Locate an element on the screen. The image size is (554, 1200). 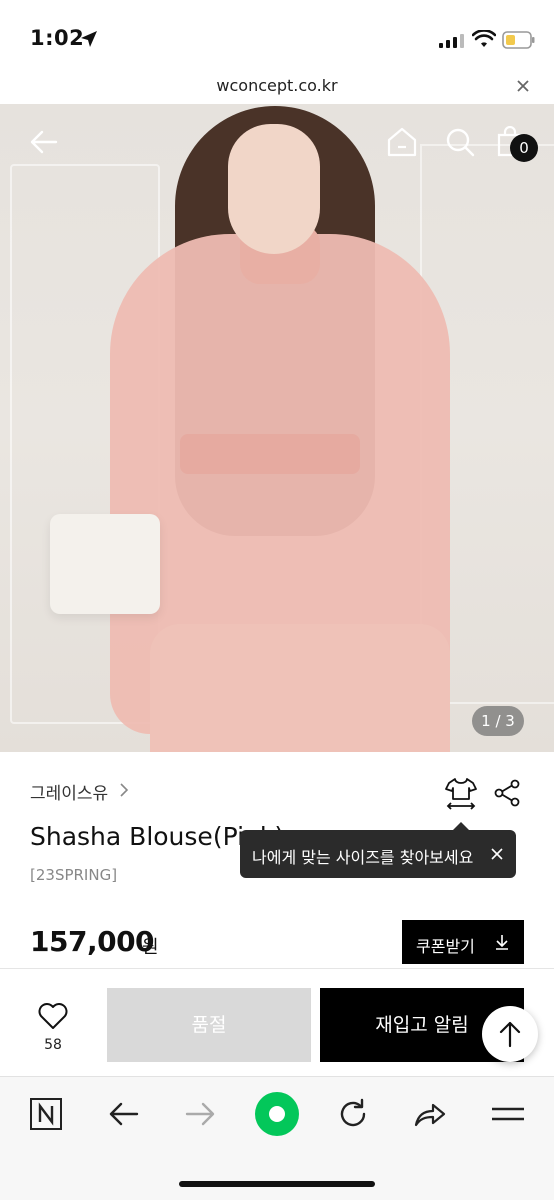
brand-link: 그레이스유 is located at coordinates (69, 791).